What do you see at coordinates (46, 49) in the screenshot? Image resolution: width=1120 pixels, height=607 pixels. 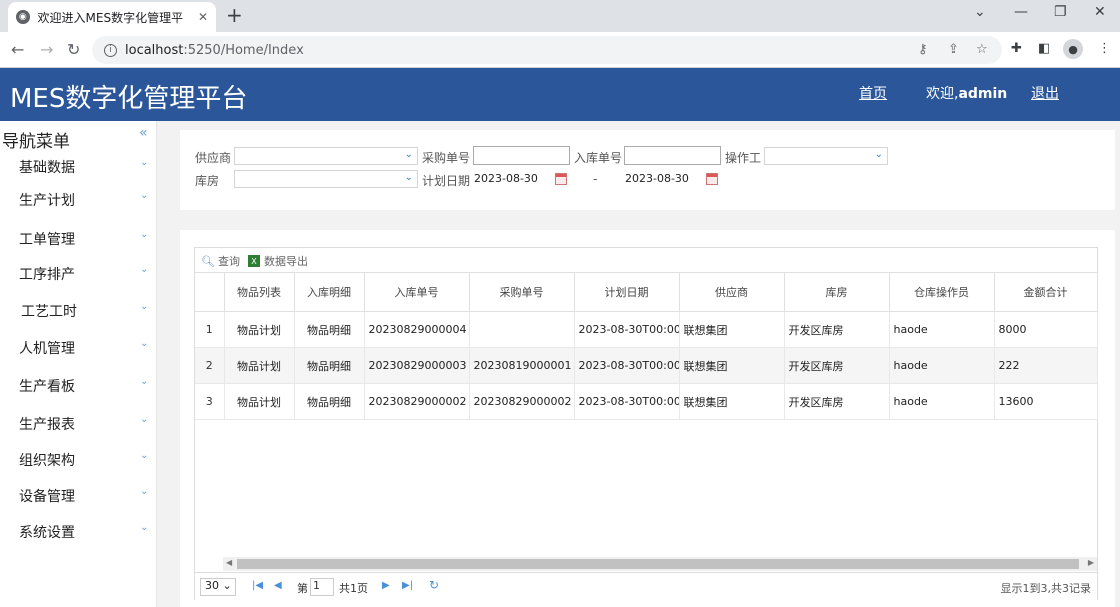 I see `forward-arrow-icon: →` at bounding box center [46, 49].